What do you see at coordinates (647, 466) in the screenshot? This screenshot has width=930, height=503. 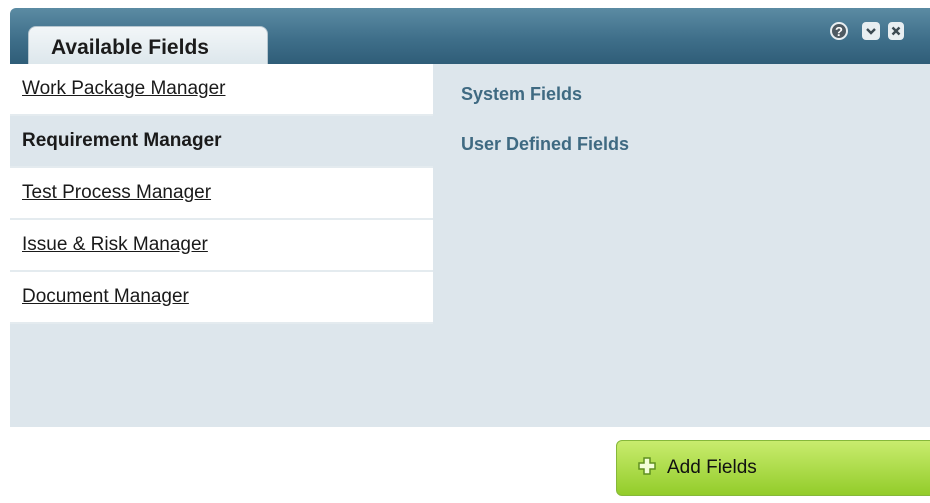 I see `plus-icon` at bounding box center [647, 466].